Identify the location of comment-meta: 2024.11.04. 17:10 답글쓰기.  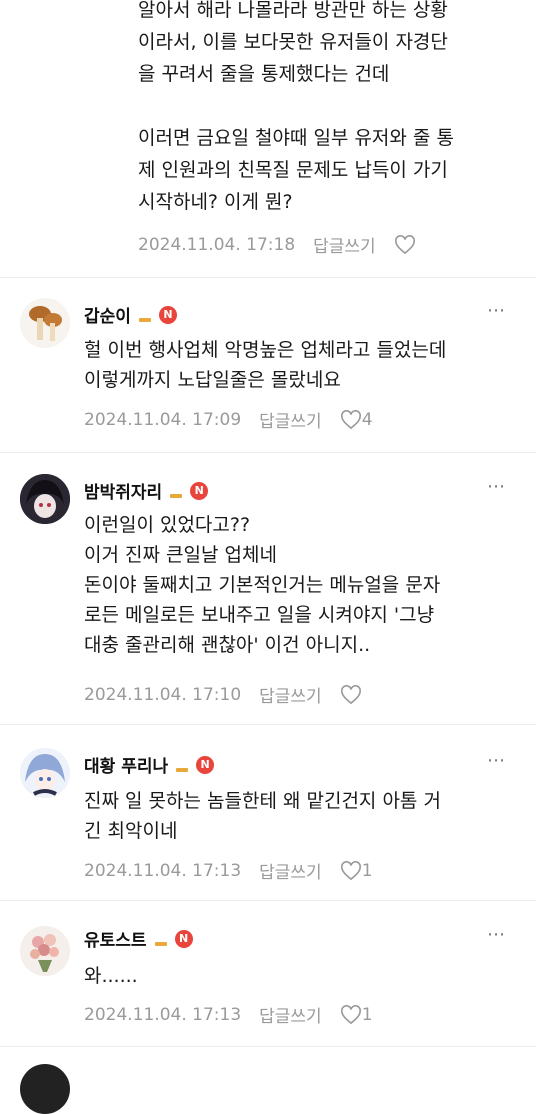
(223, 694).